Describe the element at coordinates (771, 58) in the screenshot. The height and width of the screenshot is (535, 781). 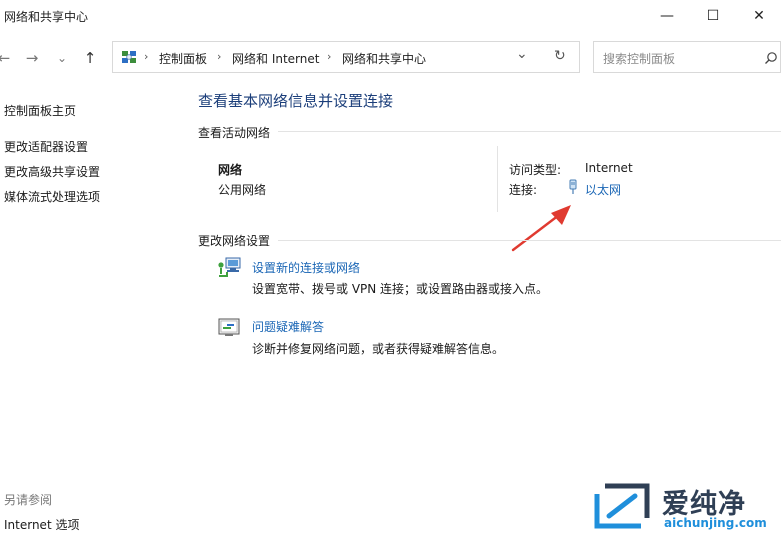
I see `search-icon` at that location.